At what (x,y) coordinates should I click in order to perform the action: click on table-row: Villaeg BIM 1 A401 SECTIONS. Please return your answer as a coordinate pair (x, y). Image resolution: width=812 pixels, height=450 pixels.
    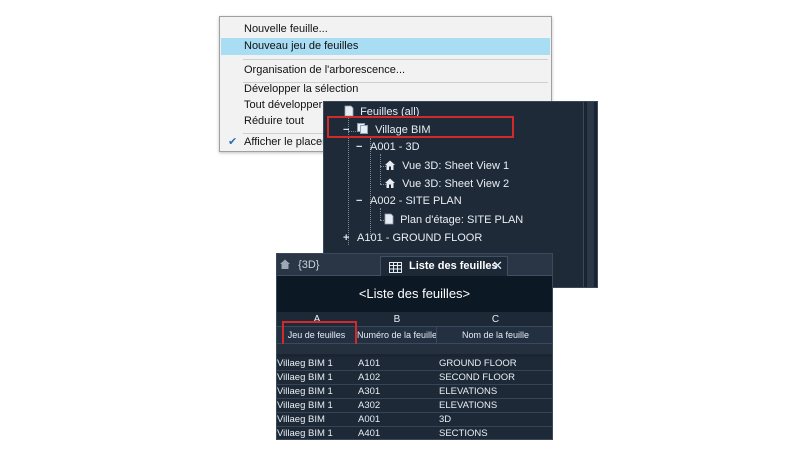
    Looking at the image, I should click on (414, 433).